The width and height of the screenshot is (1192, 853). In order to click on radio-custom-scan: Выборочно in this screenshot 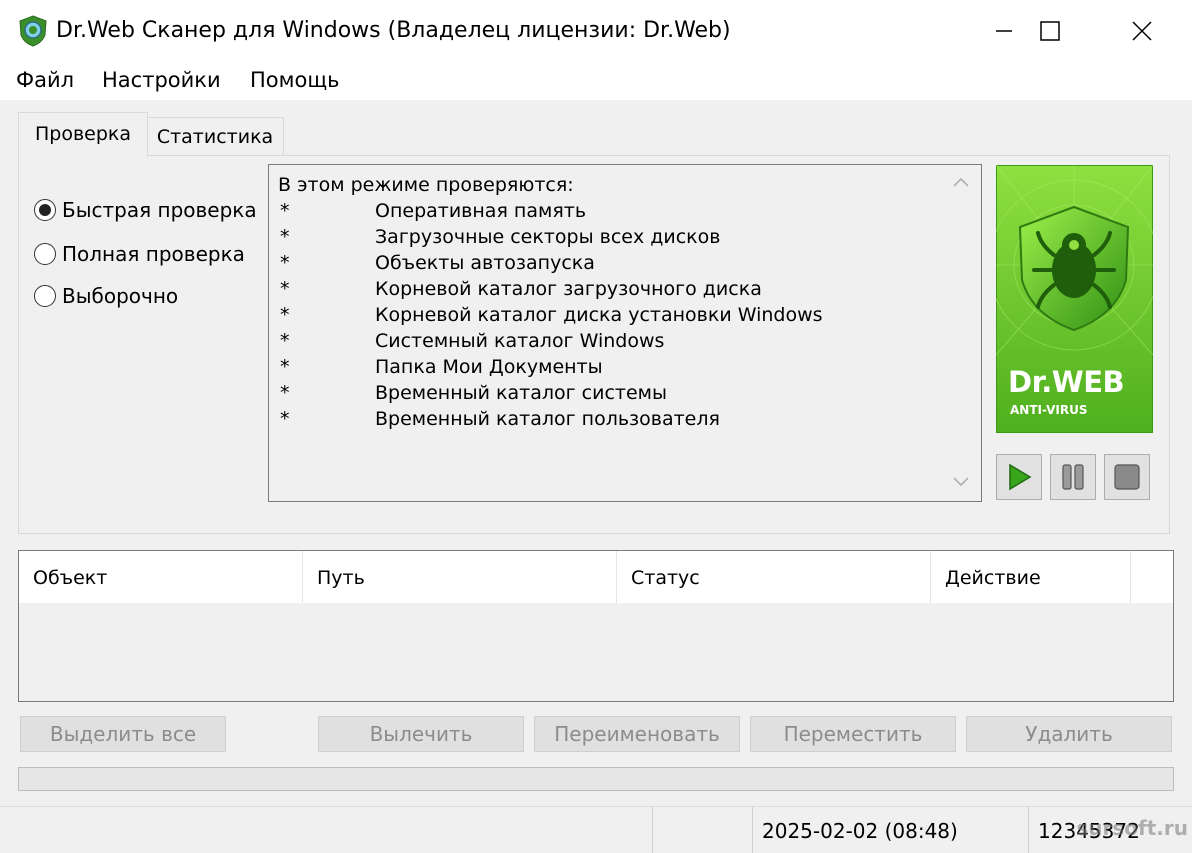, I will do `click(106, 296)`.